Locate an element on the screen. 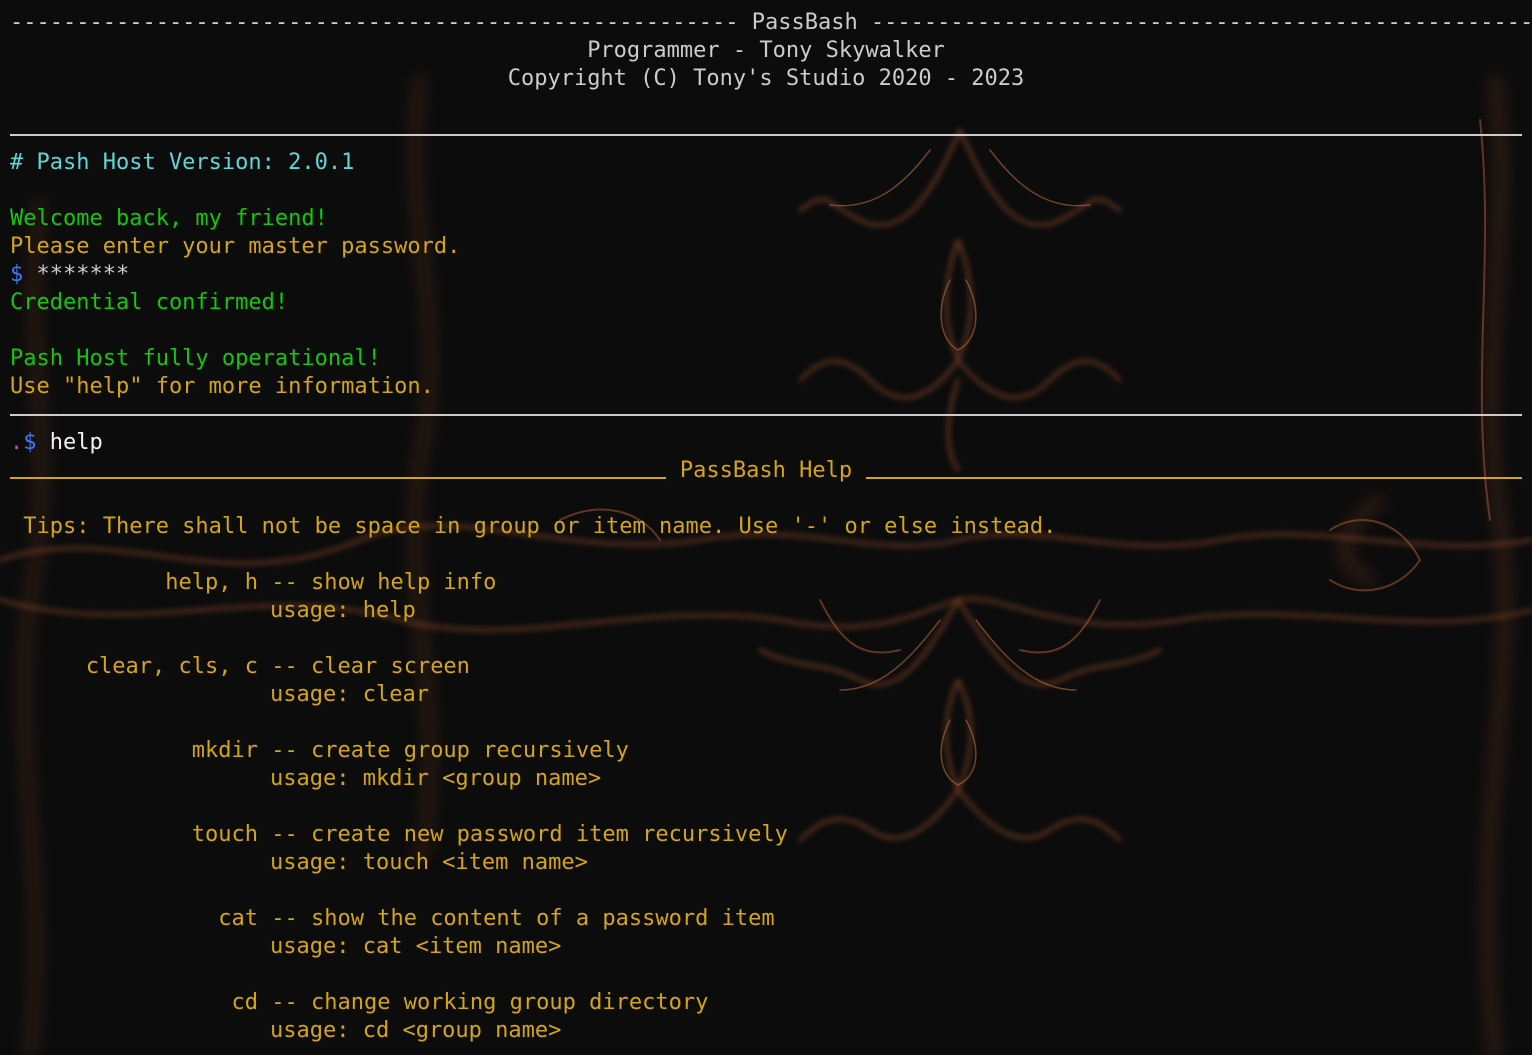 The height and width of the screenshot is (1055, 1532). help-command-item: clear, cls, c -- clear screen usage is located at coordinates (766, 695).